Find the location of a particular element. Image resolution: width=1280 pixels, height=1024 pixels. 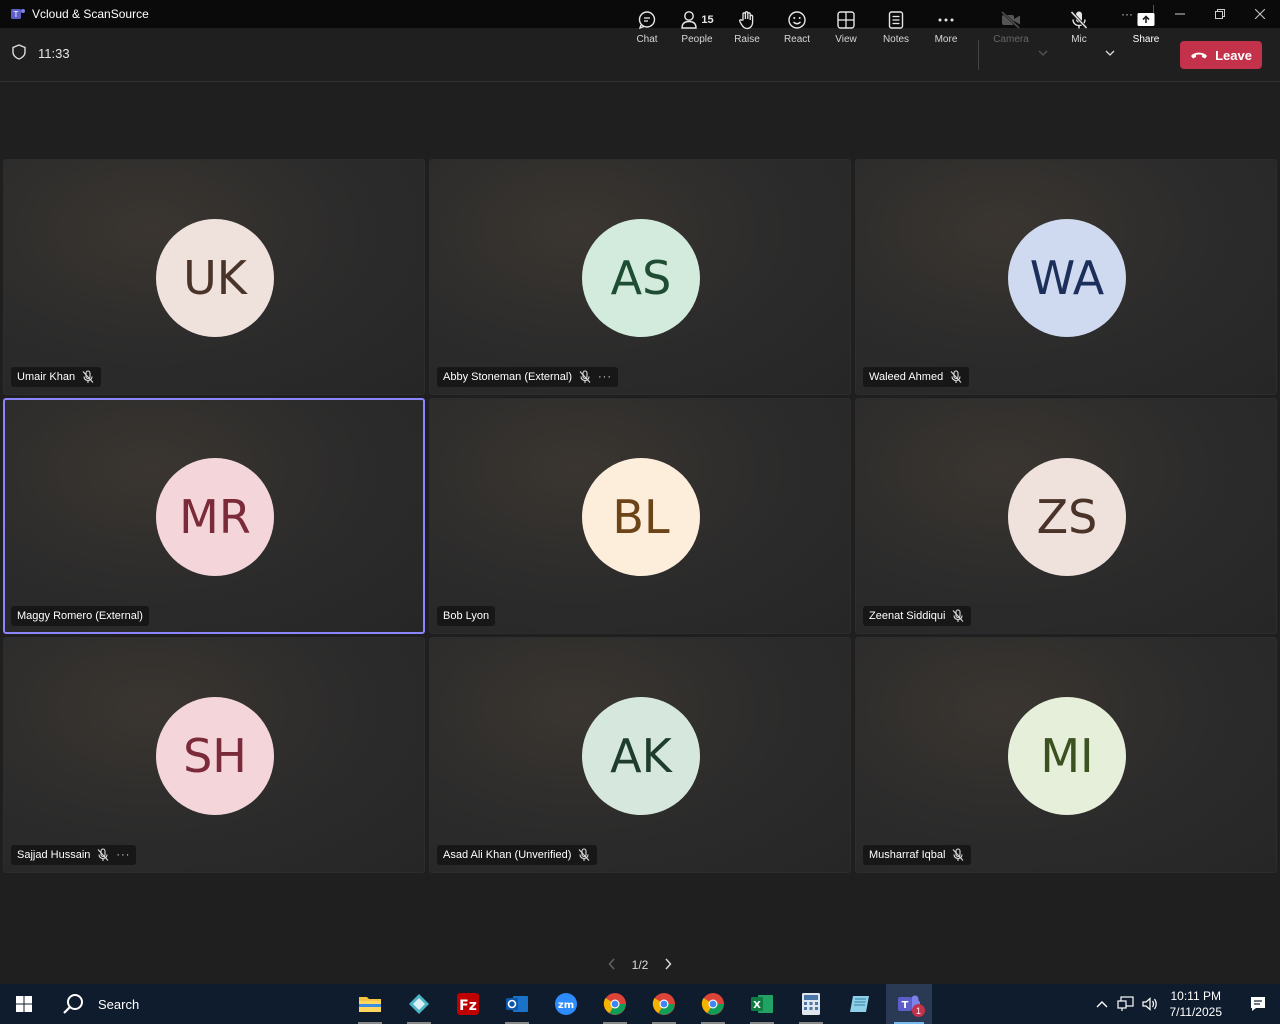

camera-off-icon is located at coordinates (1011, 20).